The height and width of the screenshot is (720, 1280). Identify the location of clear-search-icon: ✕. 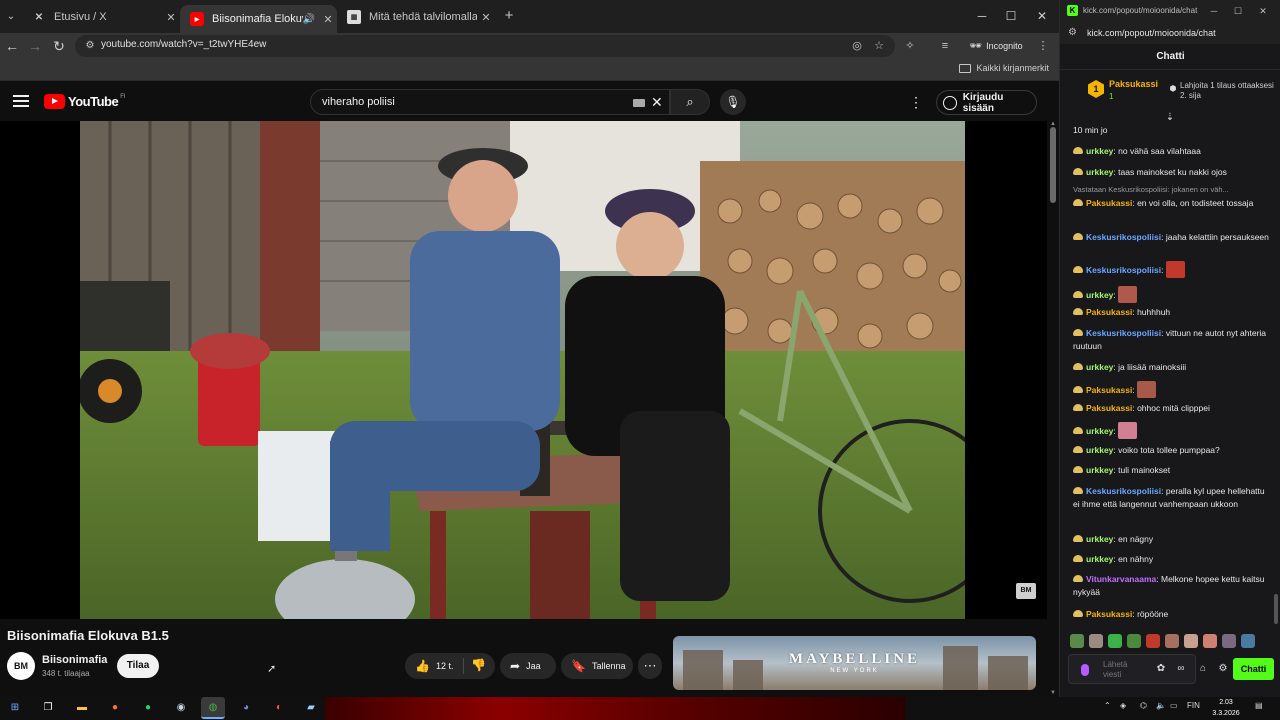
(657, 102).